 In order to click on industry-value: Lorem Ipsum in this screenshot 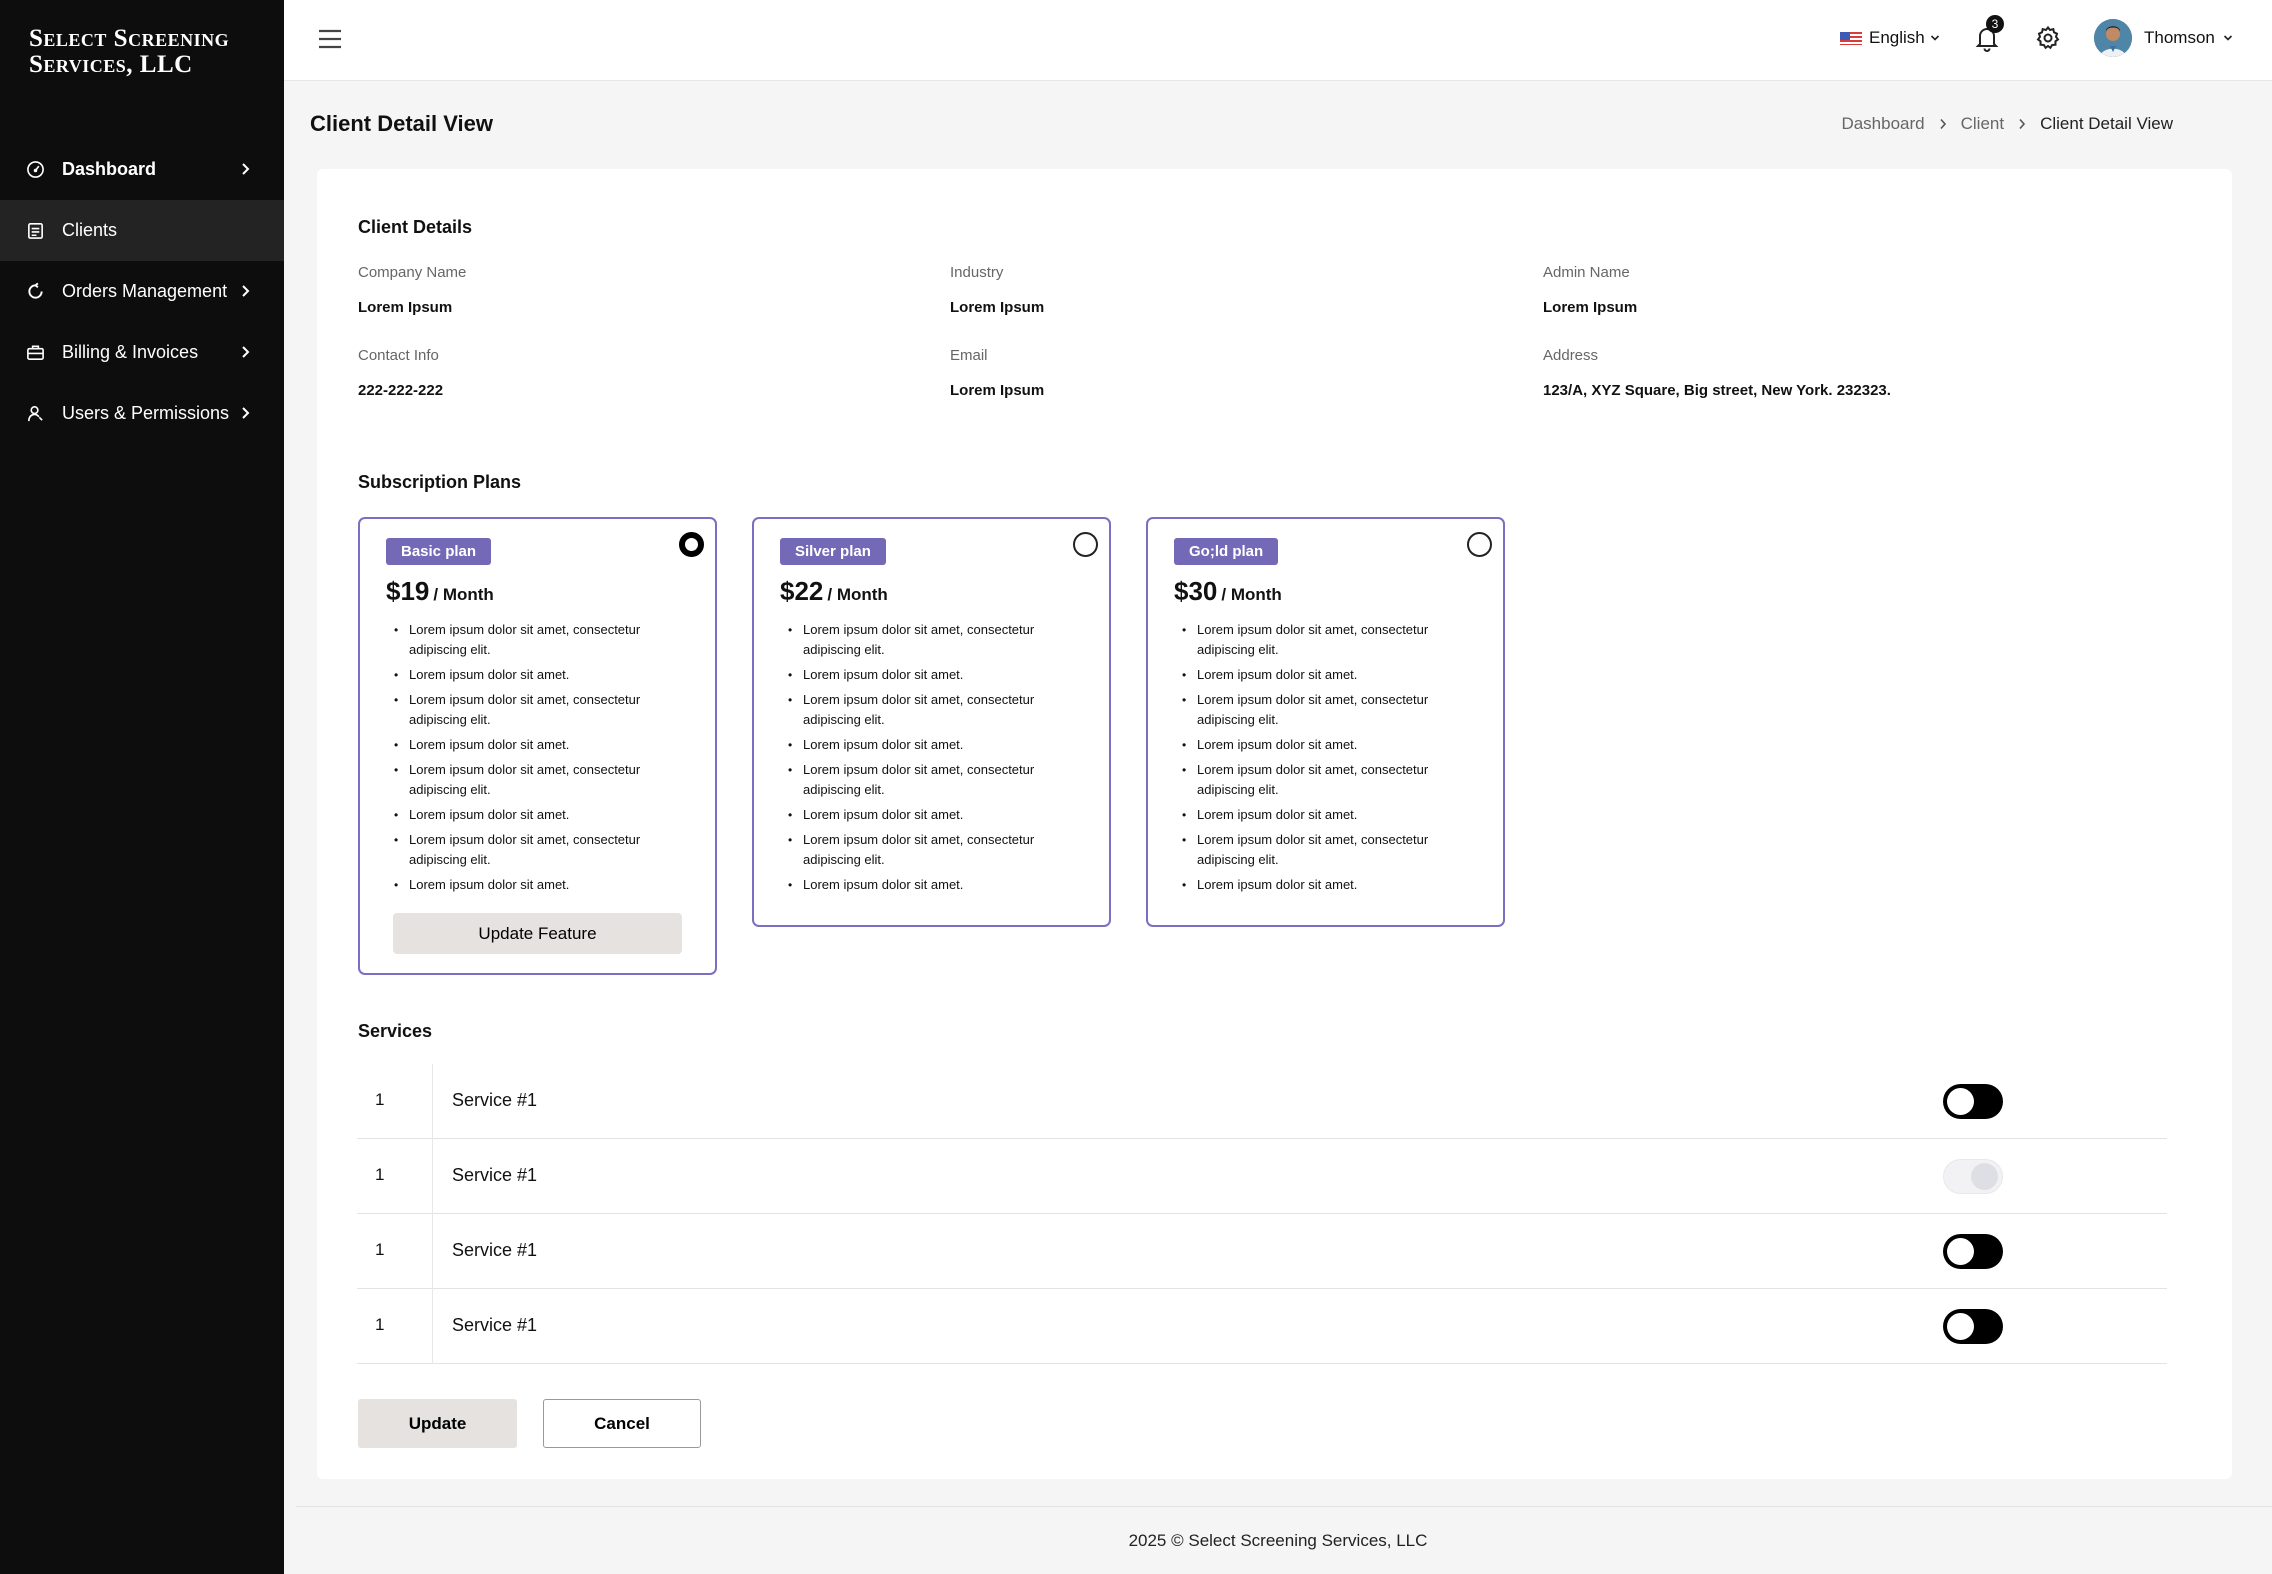, I will do `click(997, 307)`.